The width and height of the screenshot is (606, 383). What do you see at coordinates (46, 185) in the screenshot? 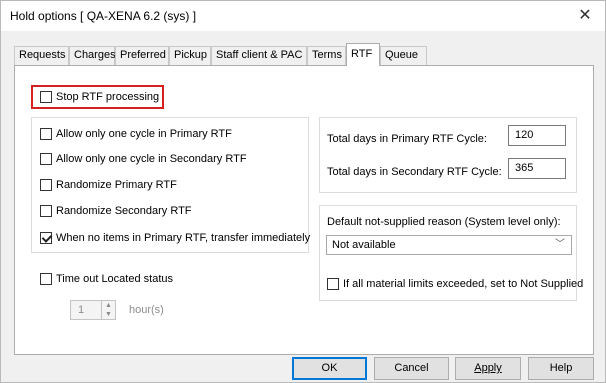
I see `randomize-primary-checkbox` at bounding box center [46, 185].